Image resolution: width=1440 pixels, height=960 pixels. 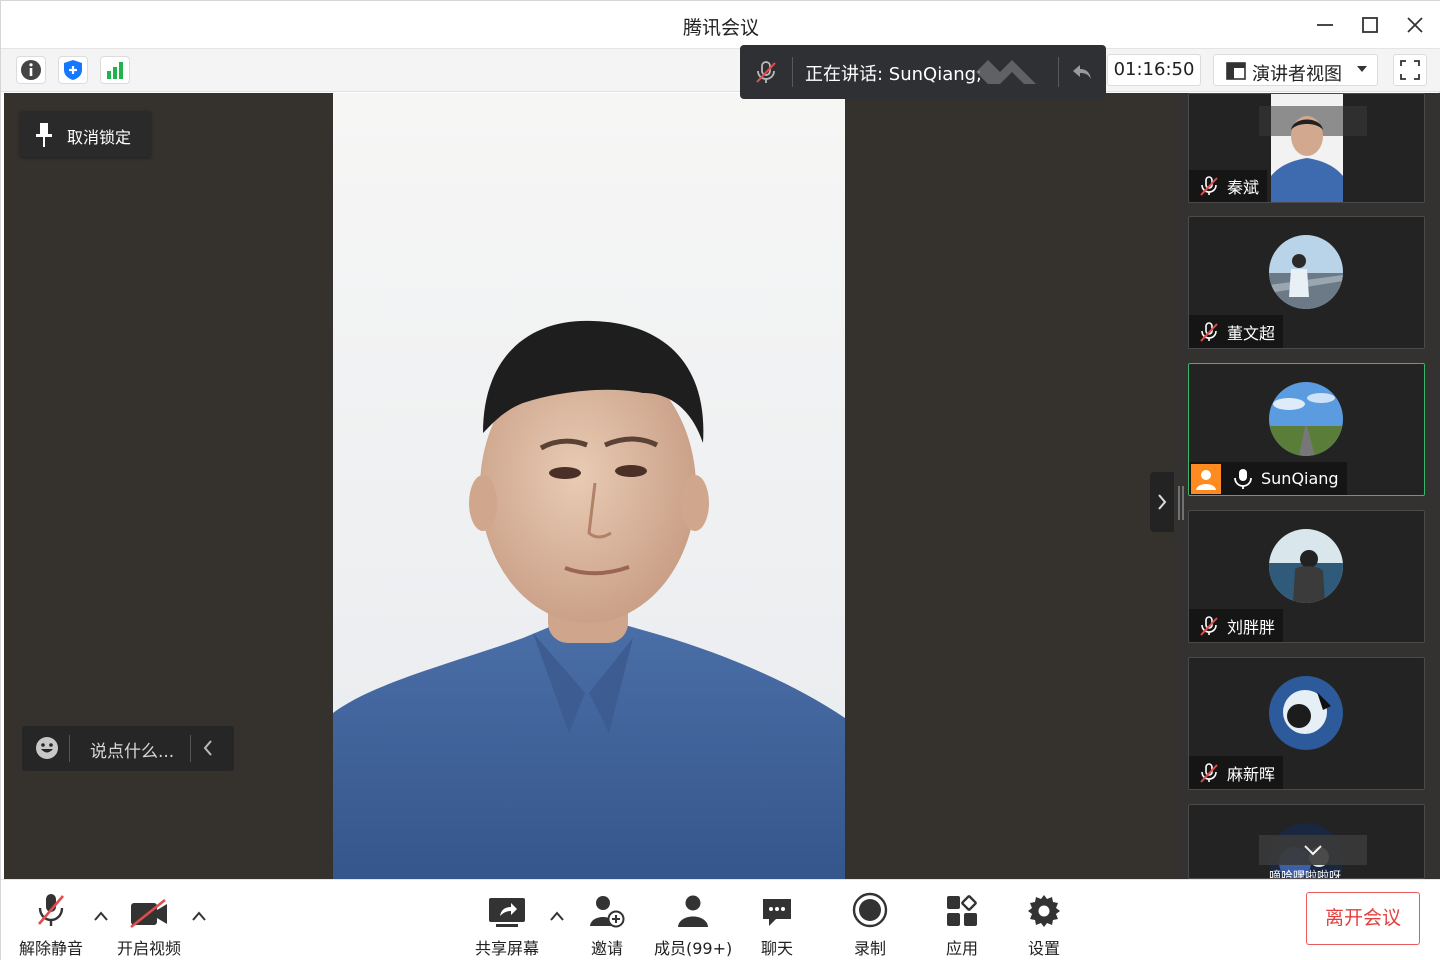 What do you see at coordinates (1154, 70) in the screenshot?
I see `meeting-timer: 01:16:50` at bounding box center [1154, 70].